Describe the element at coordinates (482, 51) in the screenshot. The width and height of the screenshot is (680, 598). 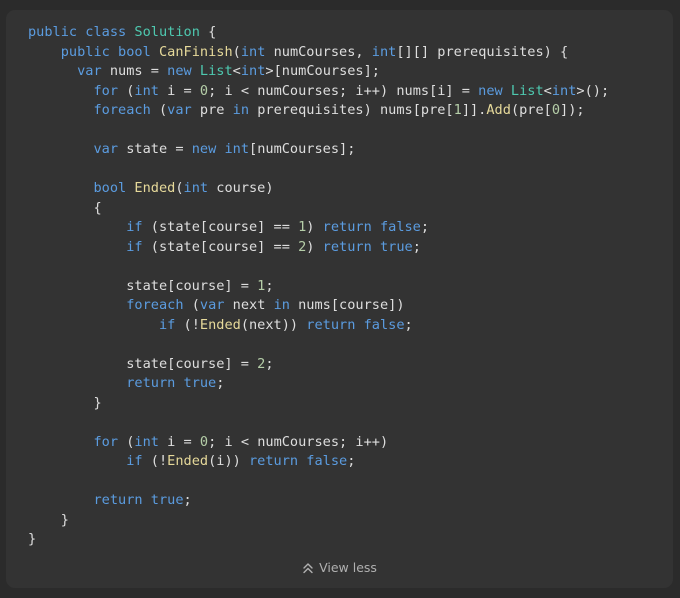
I see `code-token-txt: [][] prerequisites) {` at that location.